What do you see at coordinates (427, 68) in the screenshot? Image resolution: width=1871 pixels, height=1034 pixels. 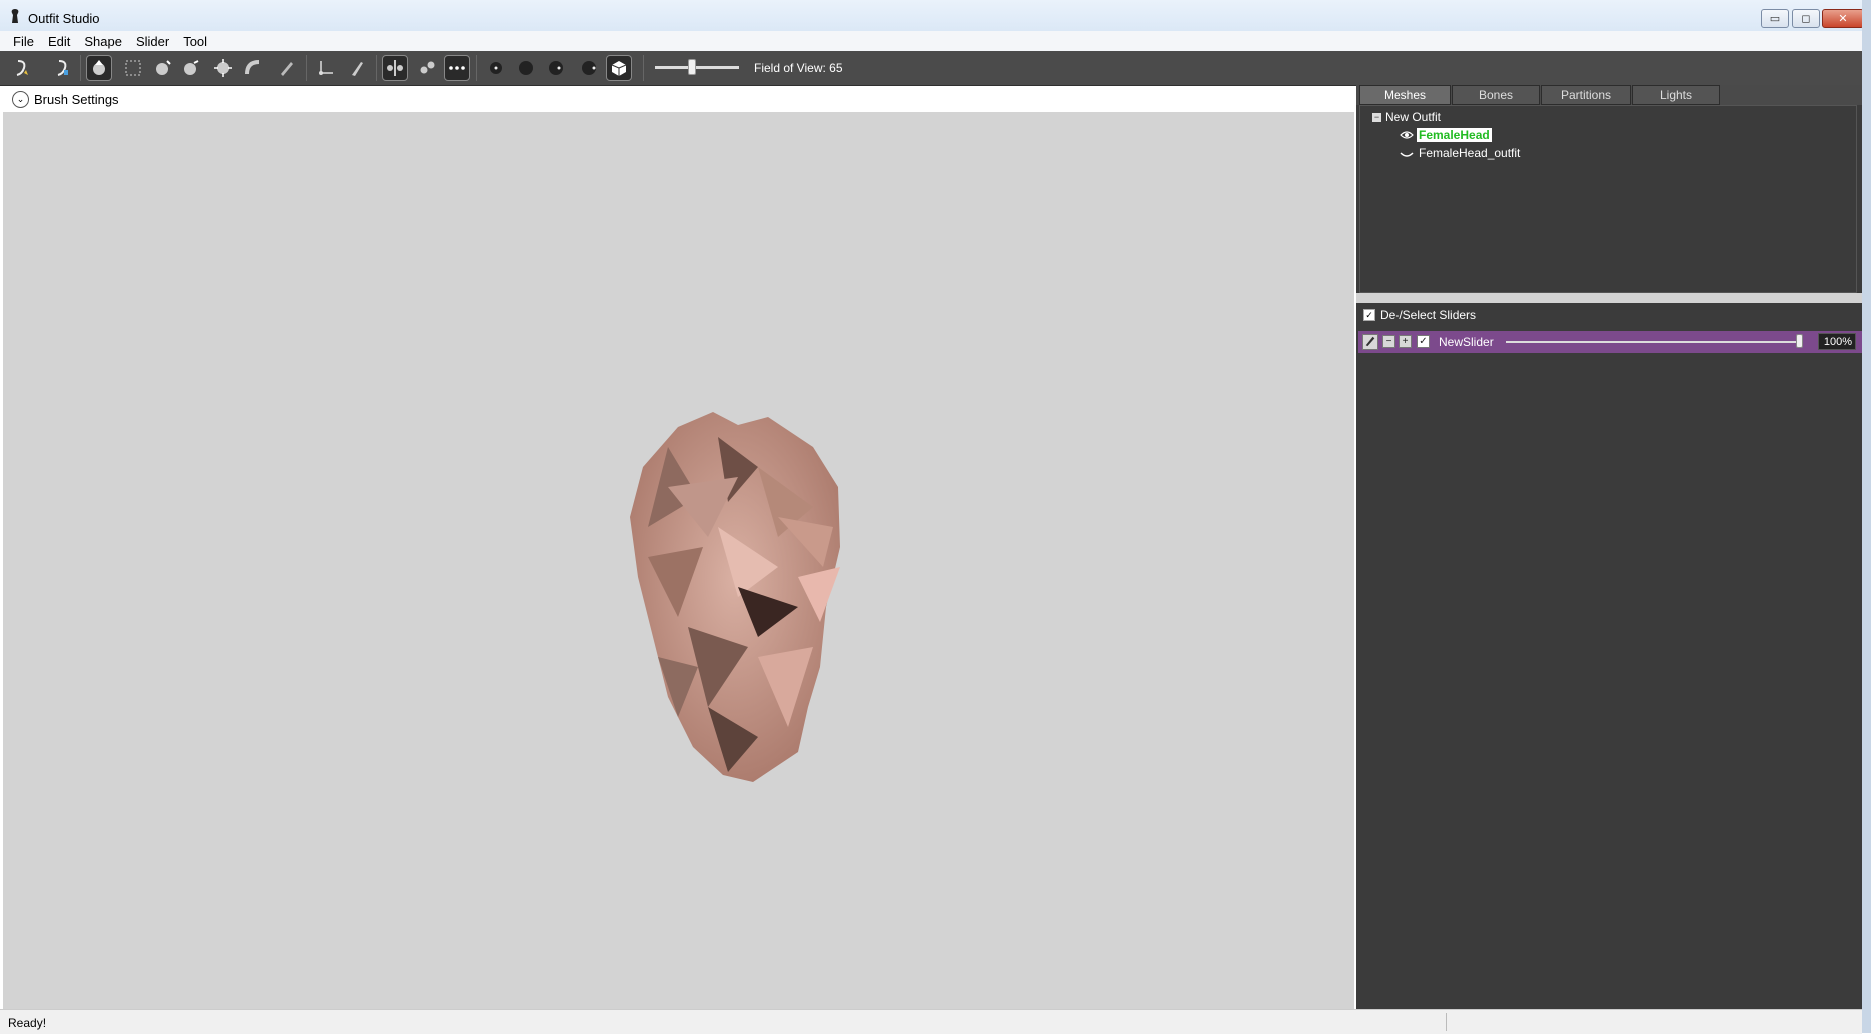 I see `mirror-points-icon` at bounding box center [427, 68].